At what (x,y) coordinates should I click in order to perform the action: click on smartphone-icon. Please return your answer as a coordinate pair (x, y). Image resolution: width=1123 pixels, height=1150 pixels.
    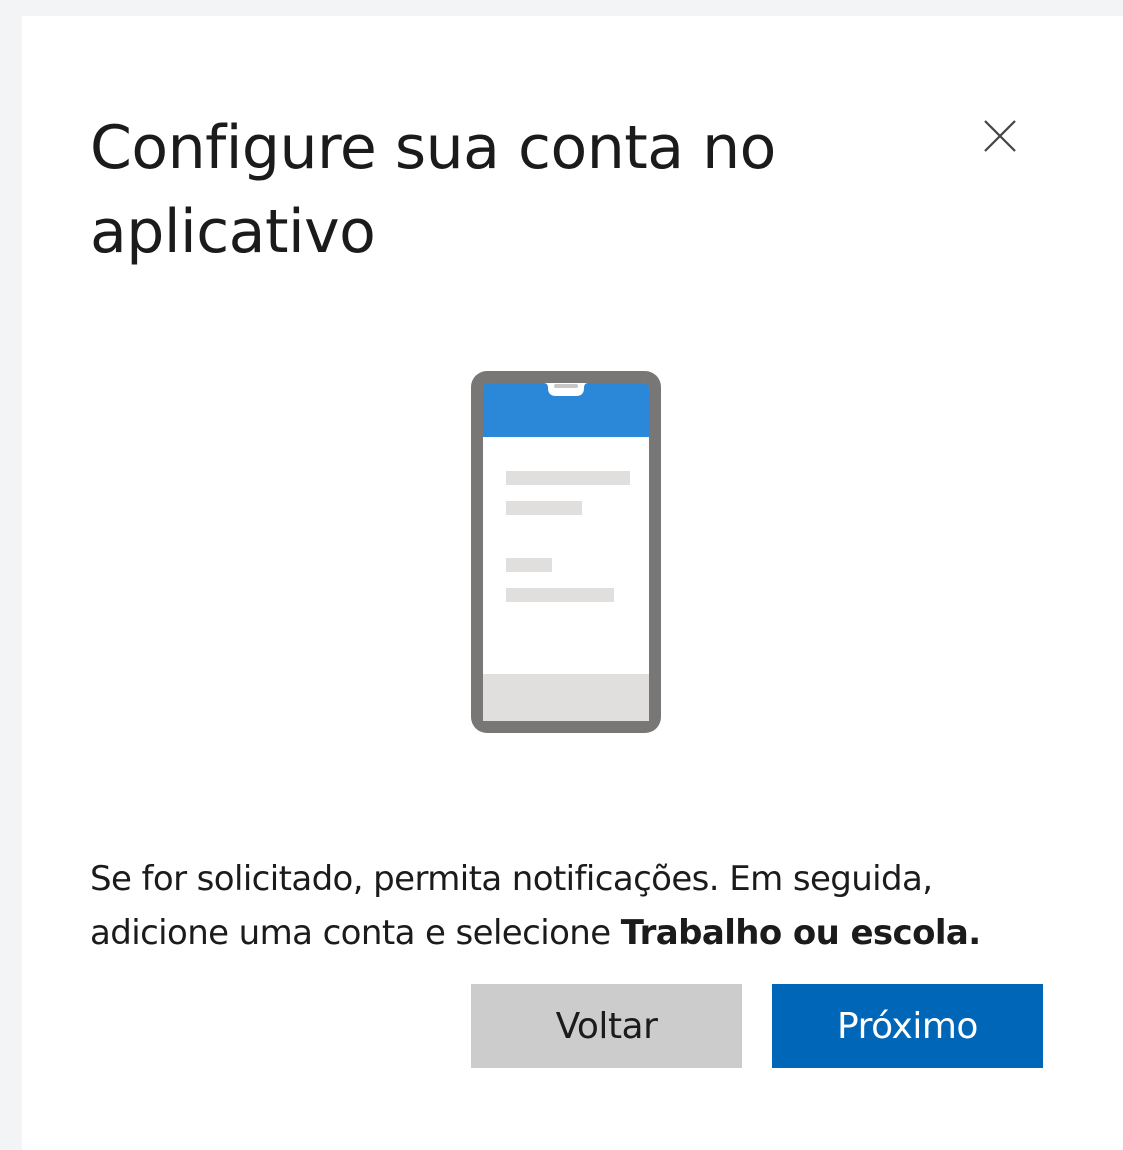
    Looking at the image, I should click on (566, 552).